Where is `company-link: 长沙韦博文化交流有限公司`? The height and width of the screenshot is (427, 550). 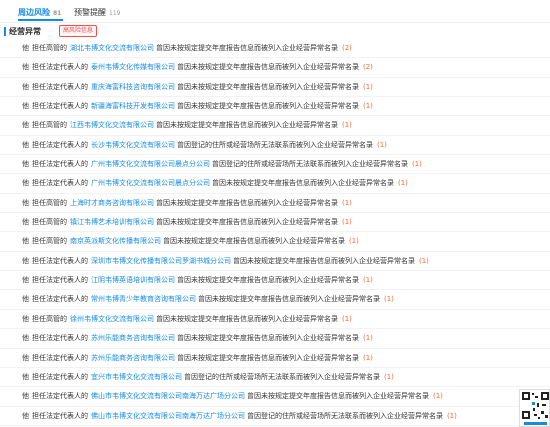
company-link: 长沙韦博文化交流有限公司 is located at coordinates (133, 145).